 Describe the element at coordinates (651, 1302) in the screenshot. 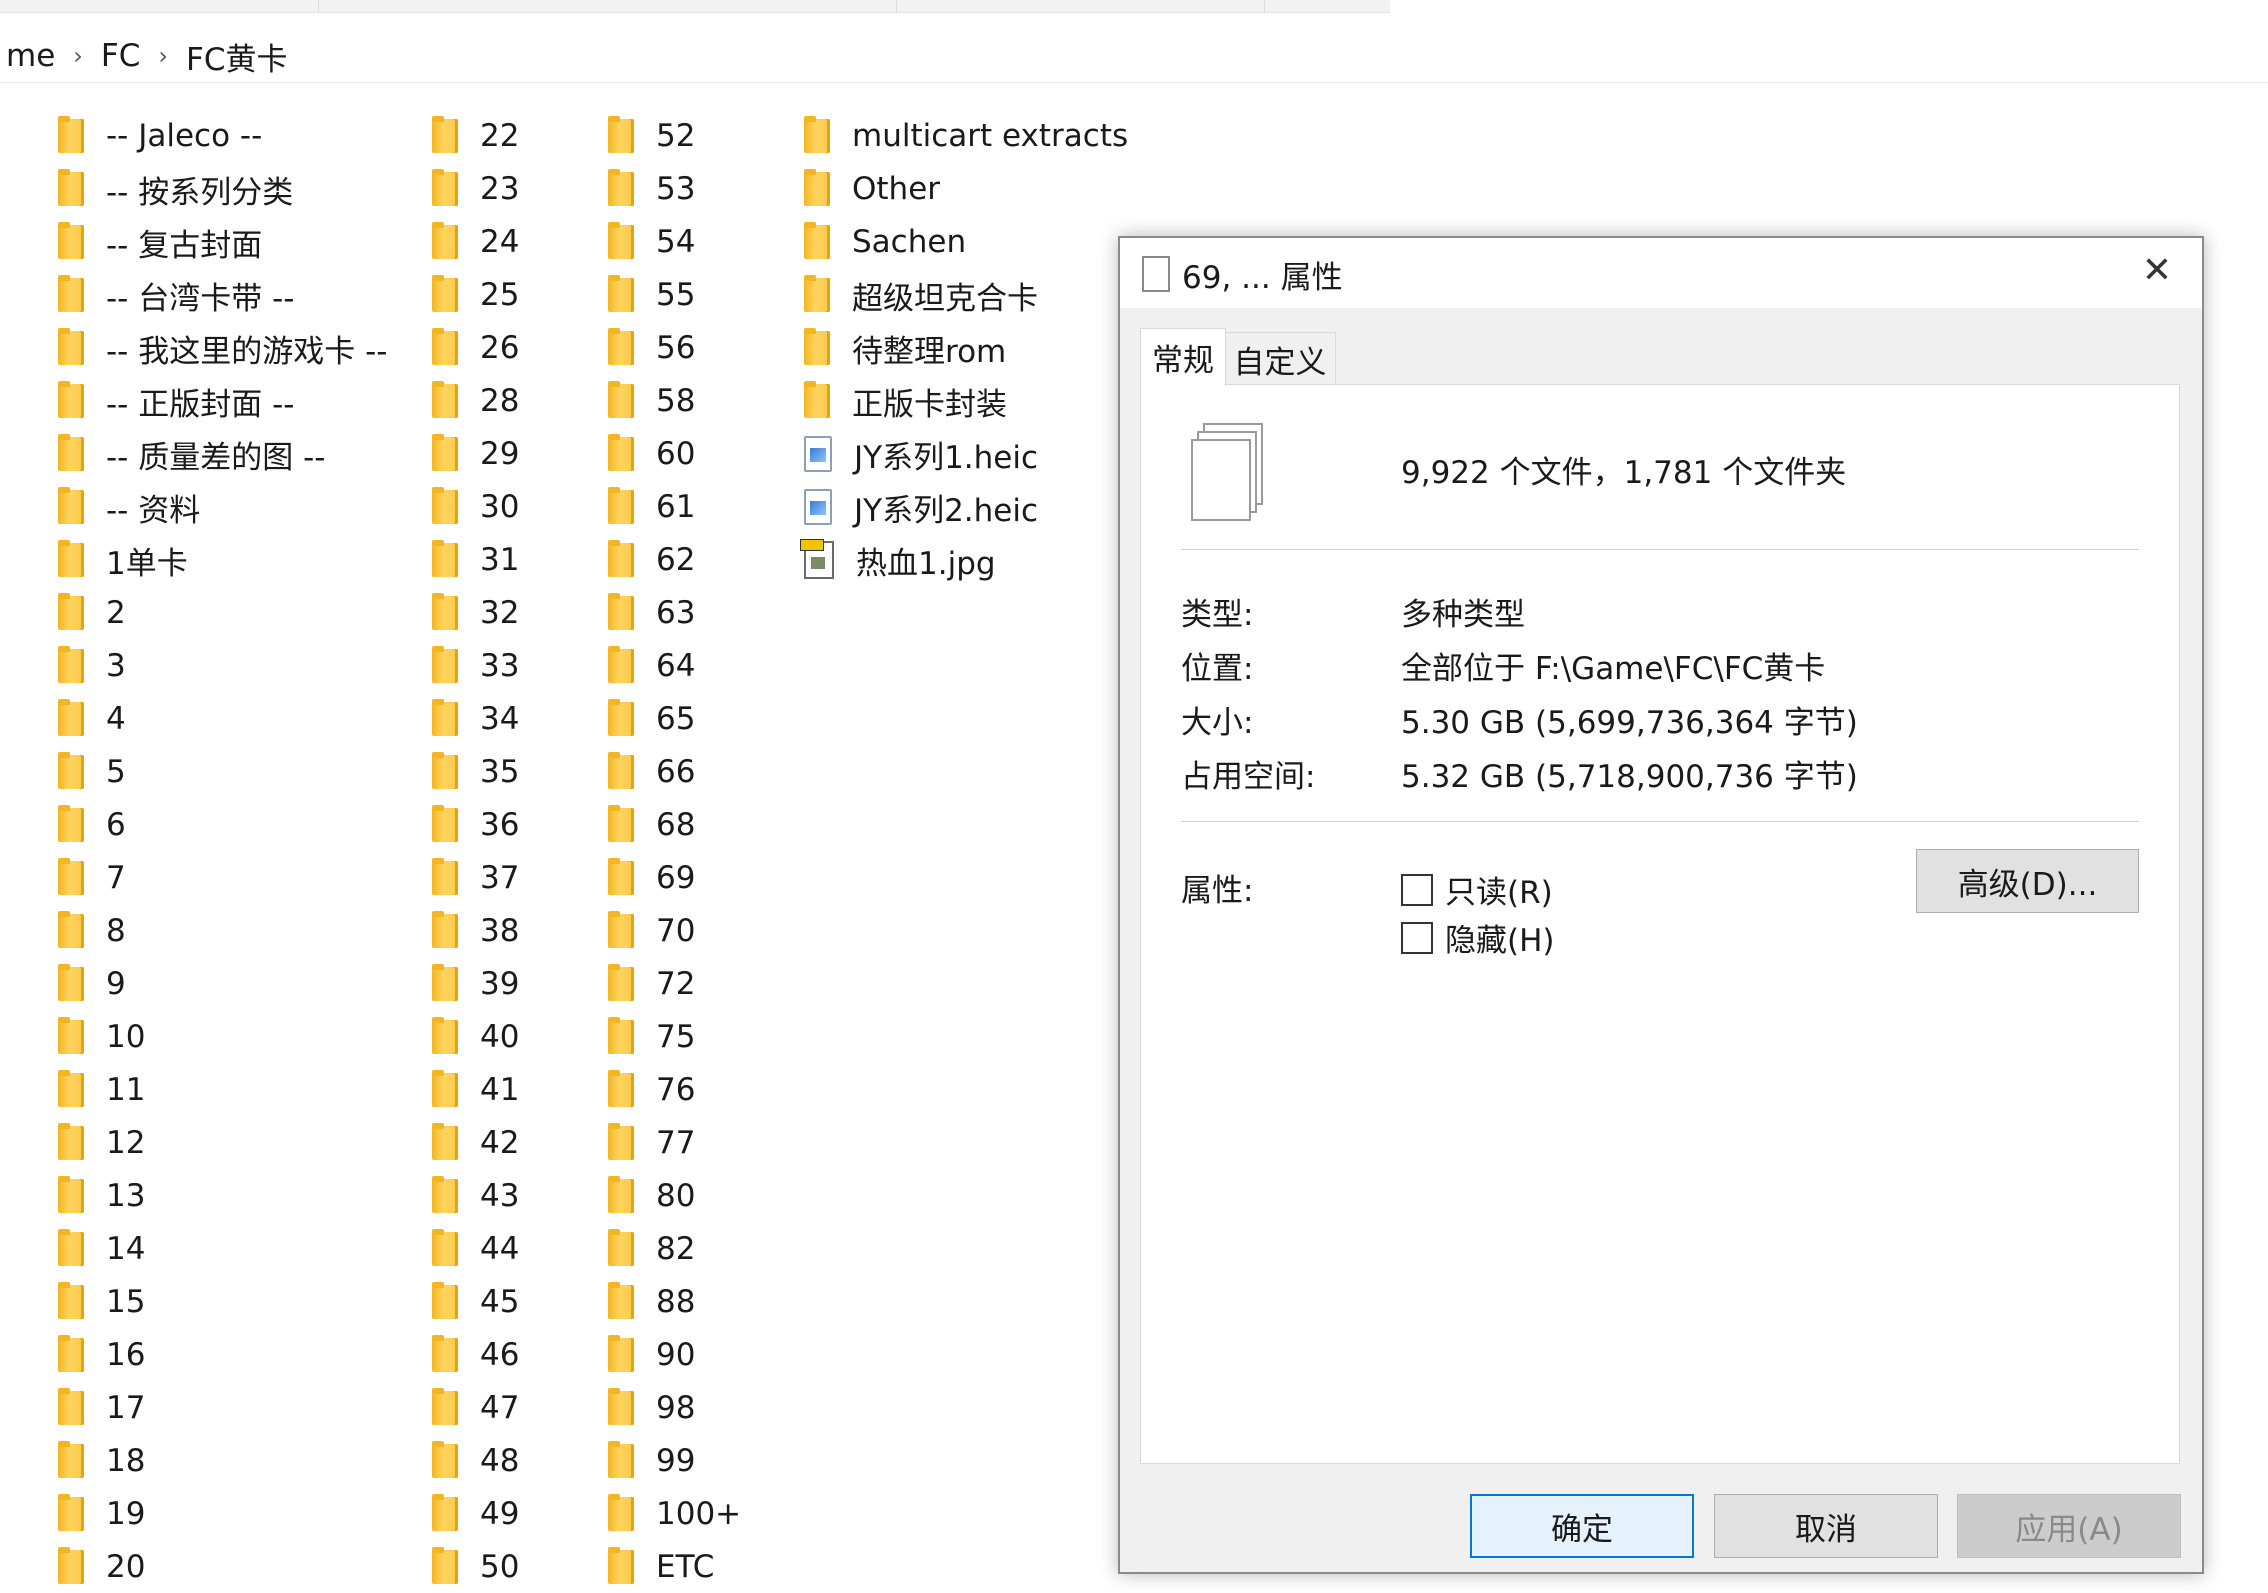

I see `folder-item: 88` at that location.